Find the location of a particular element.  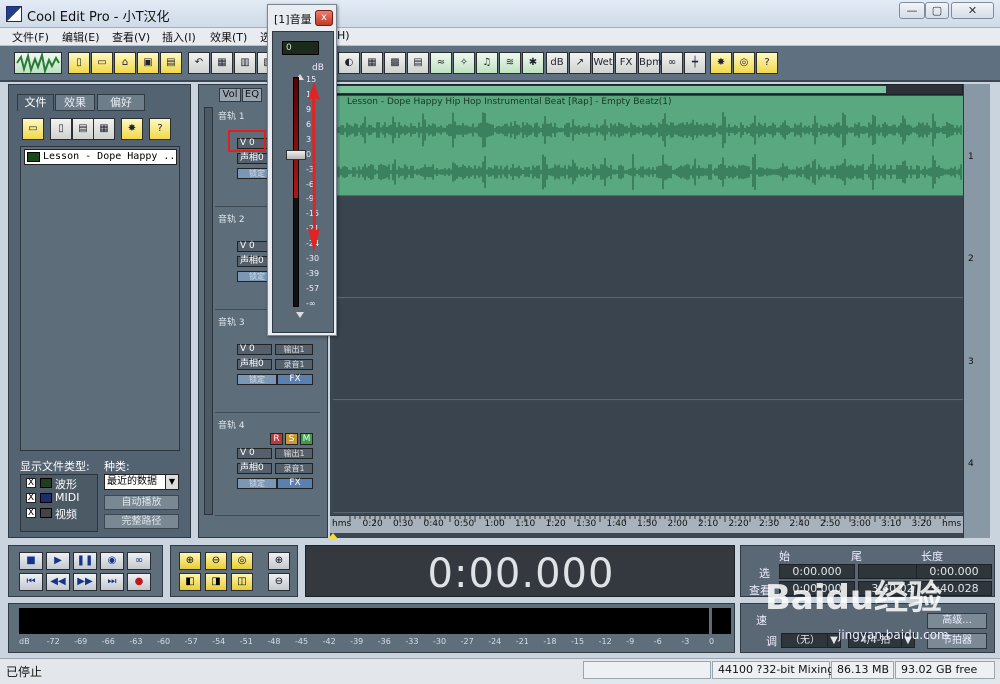

menu-edit: 编辑(E) is located at coordinates (81, 37).